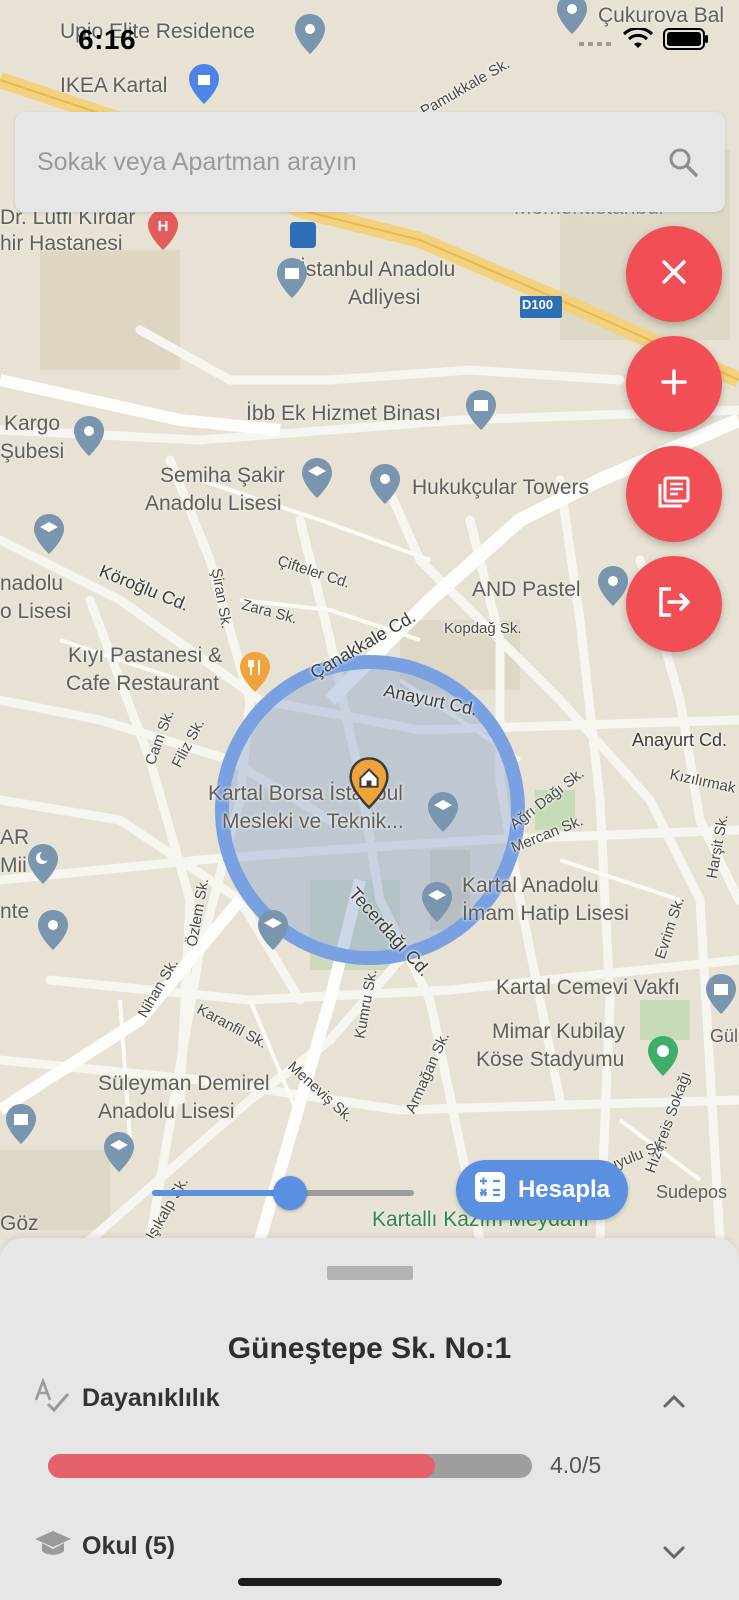 This screenshot has height=1600, width=739. I want to click on logout-button, so click(674, 604).